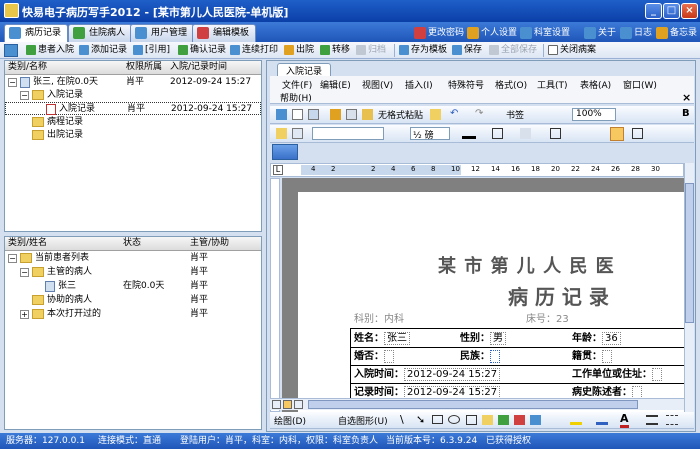  Describe the element at coordinates (162, 33) in the screenshot. I see `tab-user-management: 用户管理` at that location.